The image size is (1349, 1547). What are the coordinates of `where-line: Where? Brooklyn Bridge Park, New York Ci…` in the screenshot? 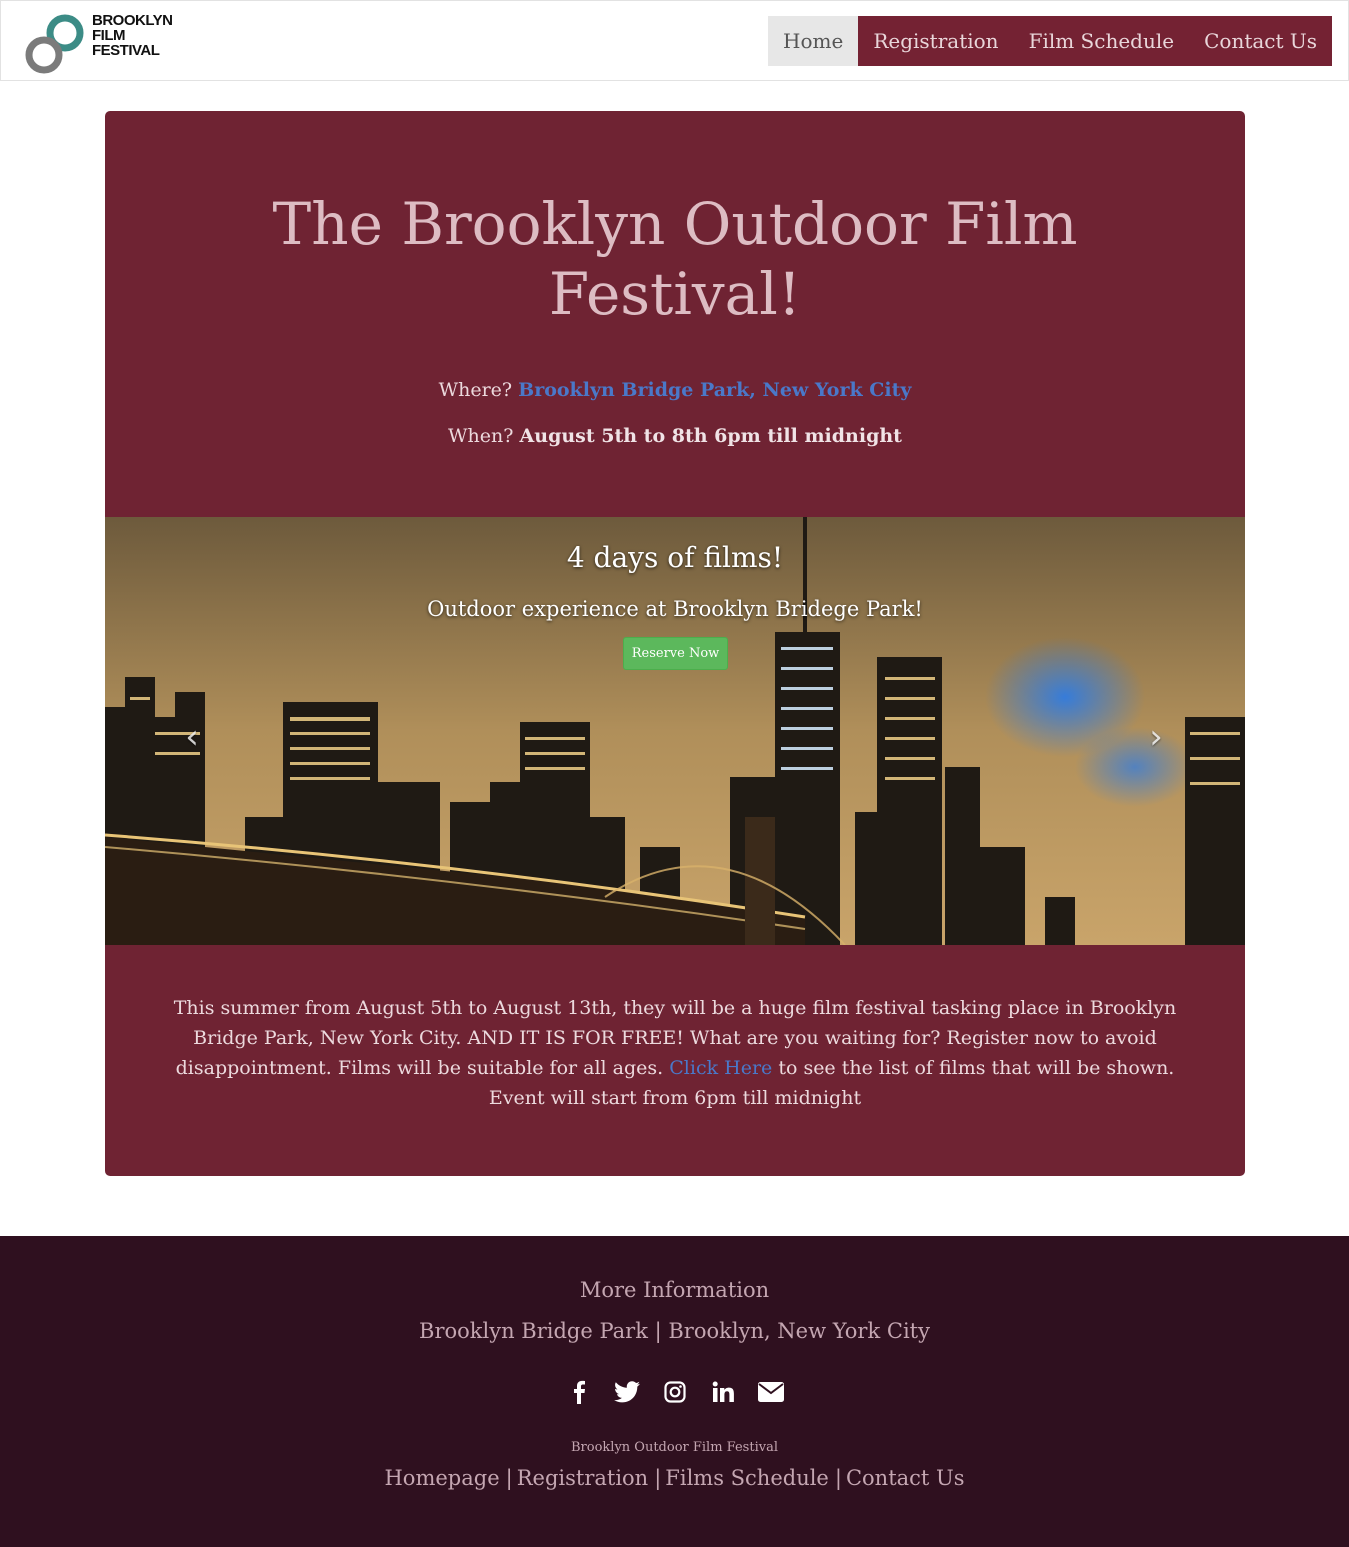 It's located at (675, 390).